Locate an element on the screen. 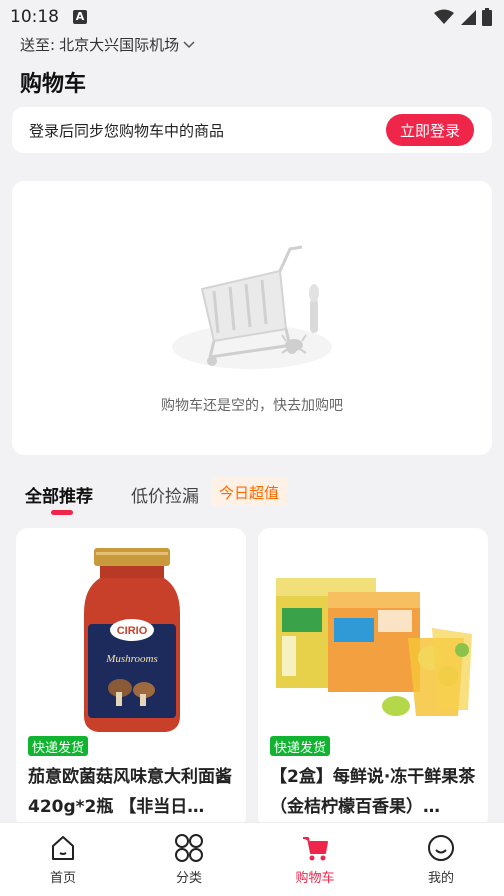 The width and height of the screenshot is (504, 896). nav-home-label: 首页 is located at coordinates (62, 878).